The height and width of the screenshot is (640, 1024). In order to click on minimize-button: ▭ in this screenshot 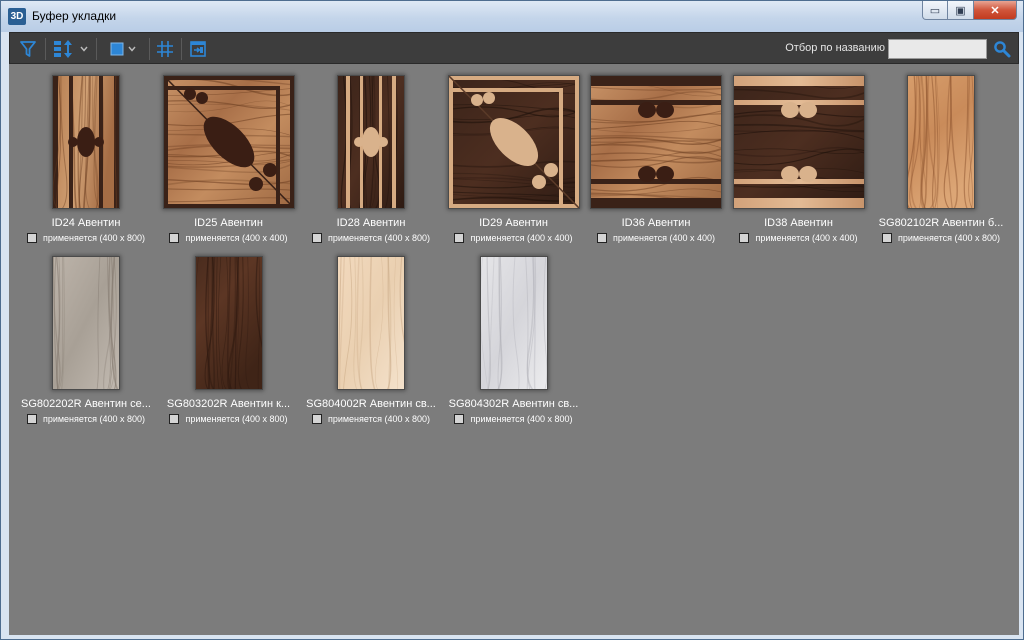, I will do `click(935, 10)`.